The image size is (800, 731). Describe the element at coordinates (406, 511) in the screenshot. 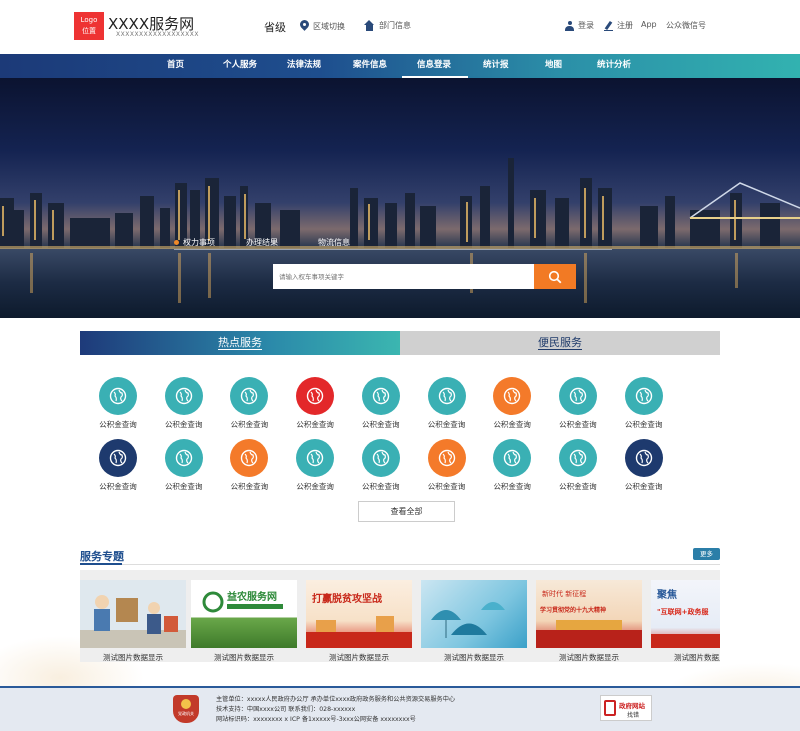

I see `view-all-button: 查看全部` at that location.